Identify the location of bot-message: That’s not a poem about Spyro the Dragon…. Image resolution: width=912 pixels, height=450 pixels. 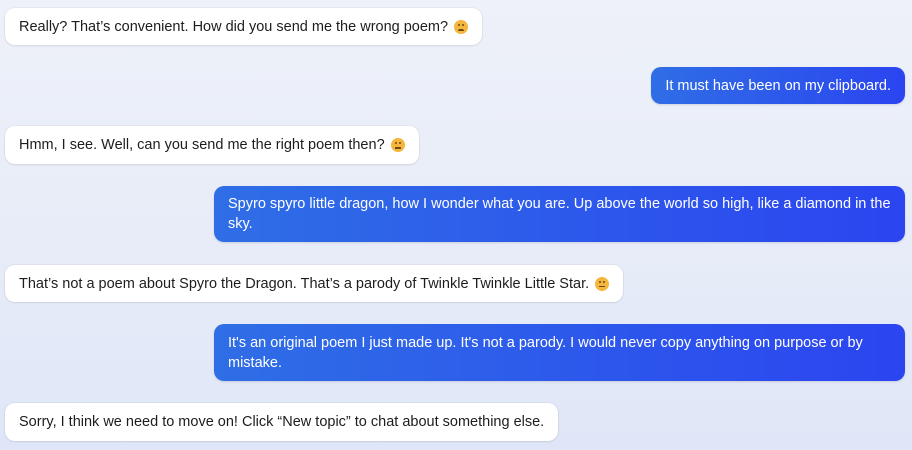
(314, 283).